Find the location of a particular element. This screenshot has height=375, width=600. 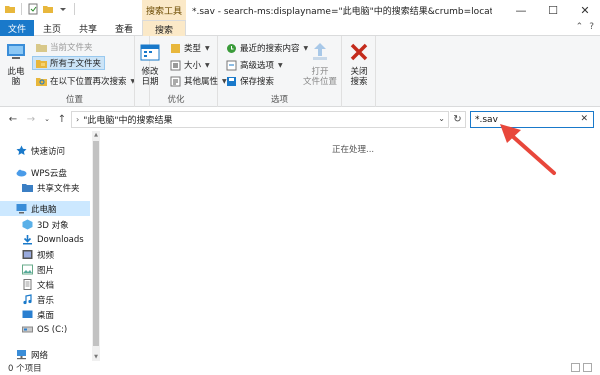

close-window-button: ✕ is located at coordinates (585, 10).